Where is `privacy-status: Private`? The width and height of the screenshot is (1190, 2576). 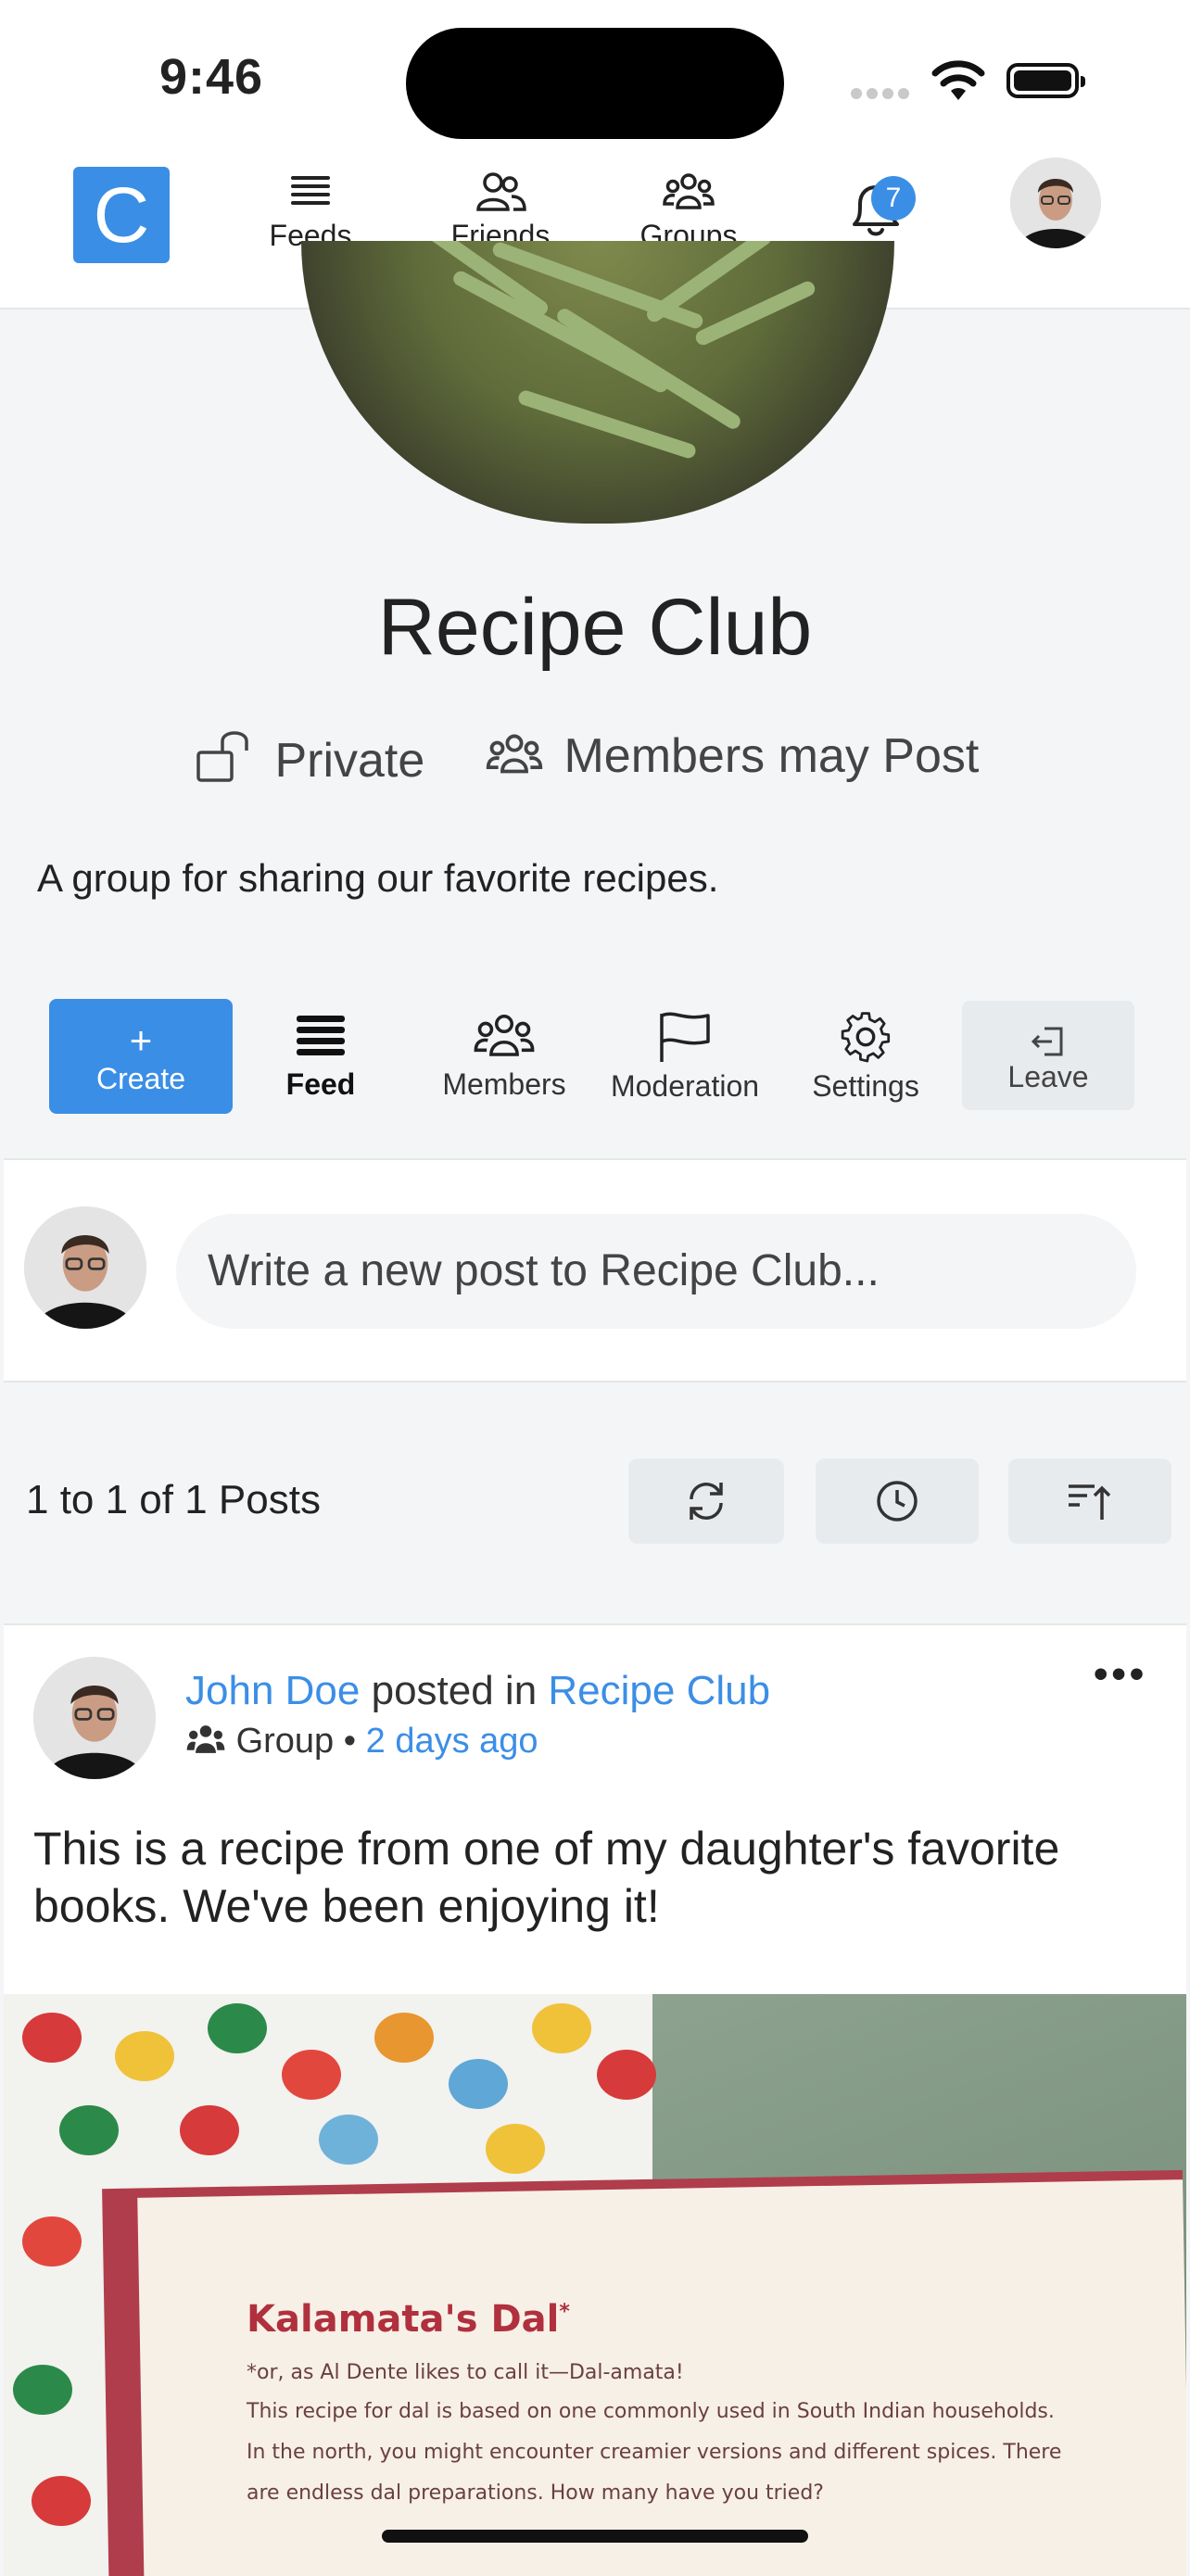
privacy-status: Private is located at coordinates (309, 759).